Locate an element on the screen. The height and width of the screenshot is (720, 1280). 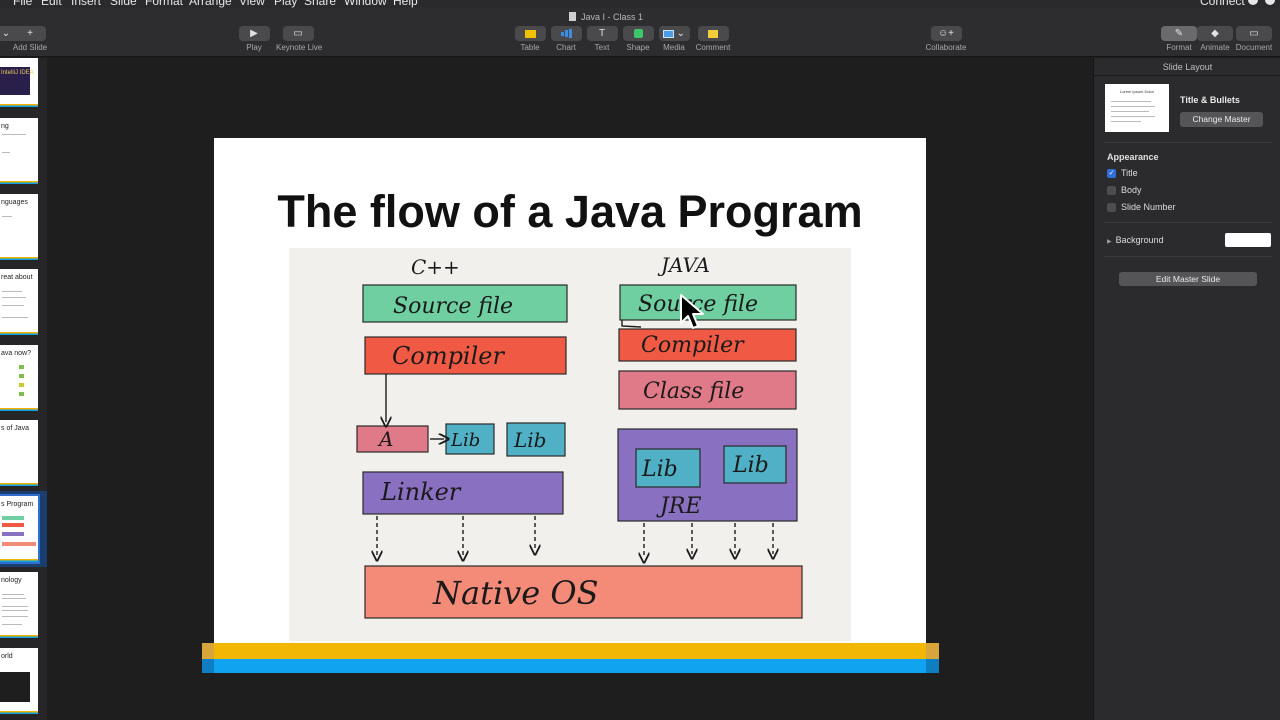
menu-help: Help is located at coordinates (405, 4).